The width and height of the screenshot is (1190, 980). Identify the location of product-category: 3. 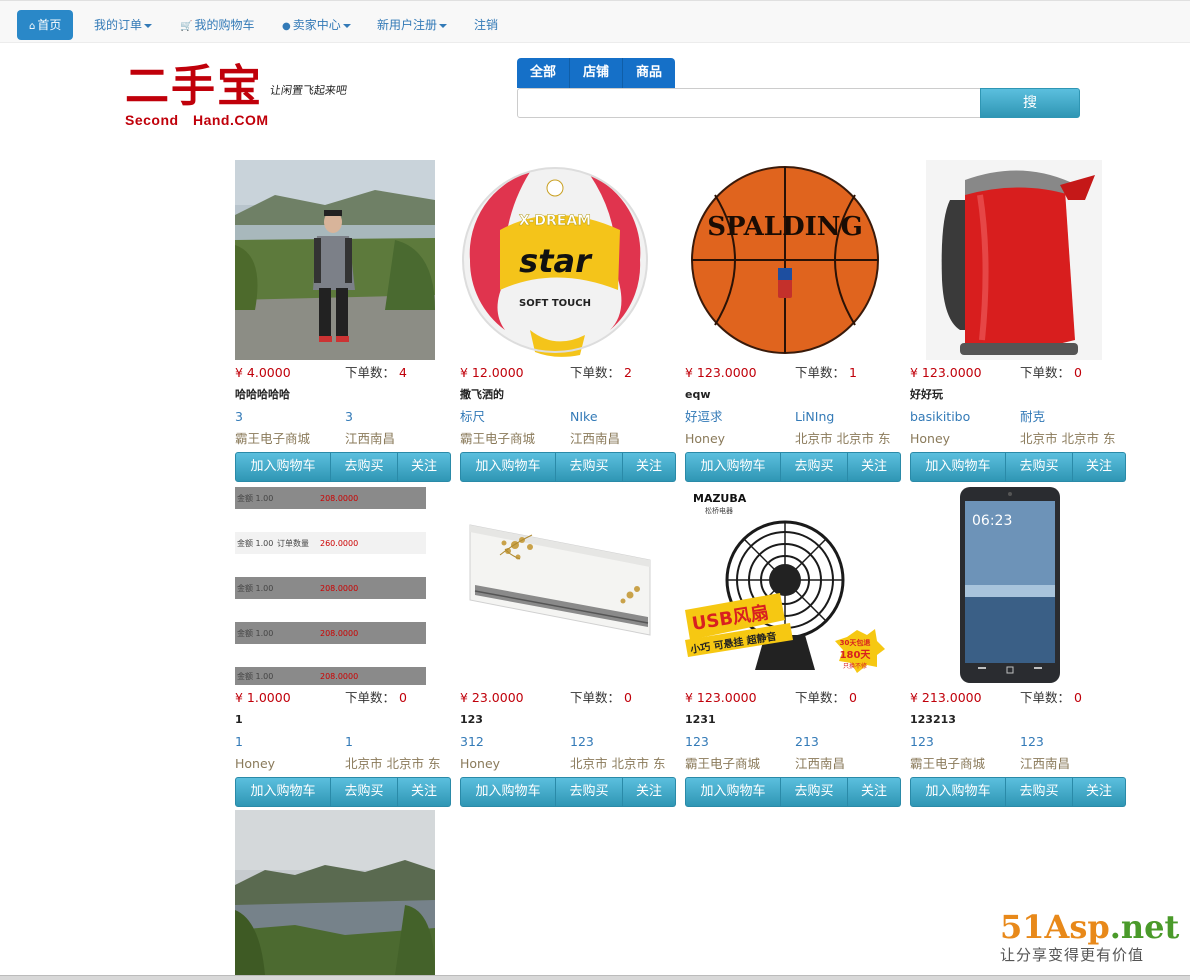
(239, 417).